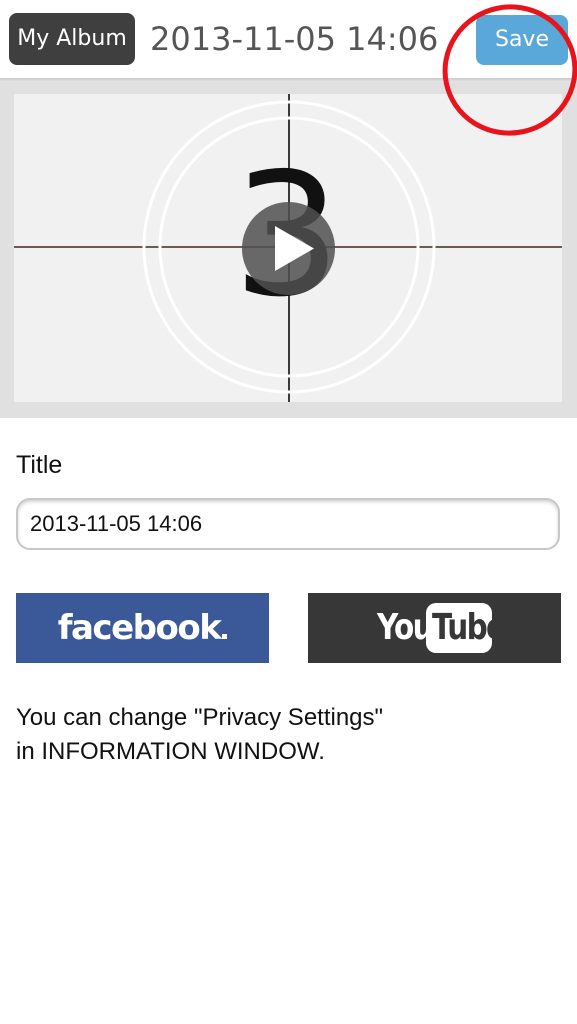  I want to click on facebook-logo: facebook, so click(139, 628).